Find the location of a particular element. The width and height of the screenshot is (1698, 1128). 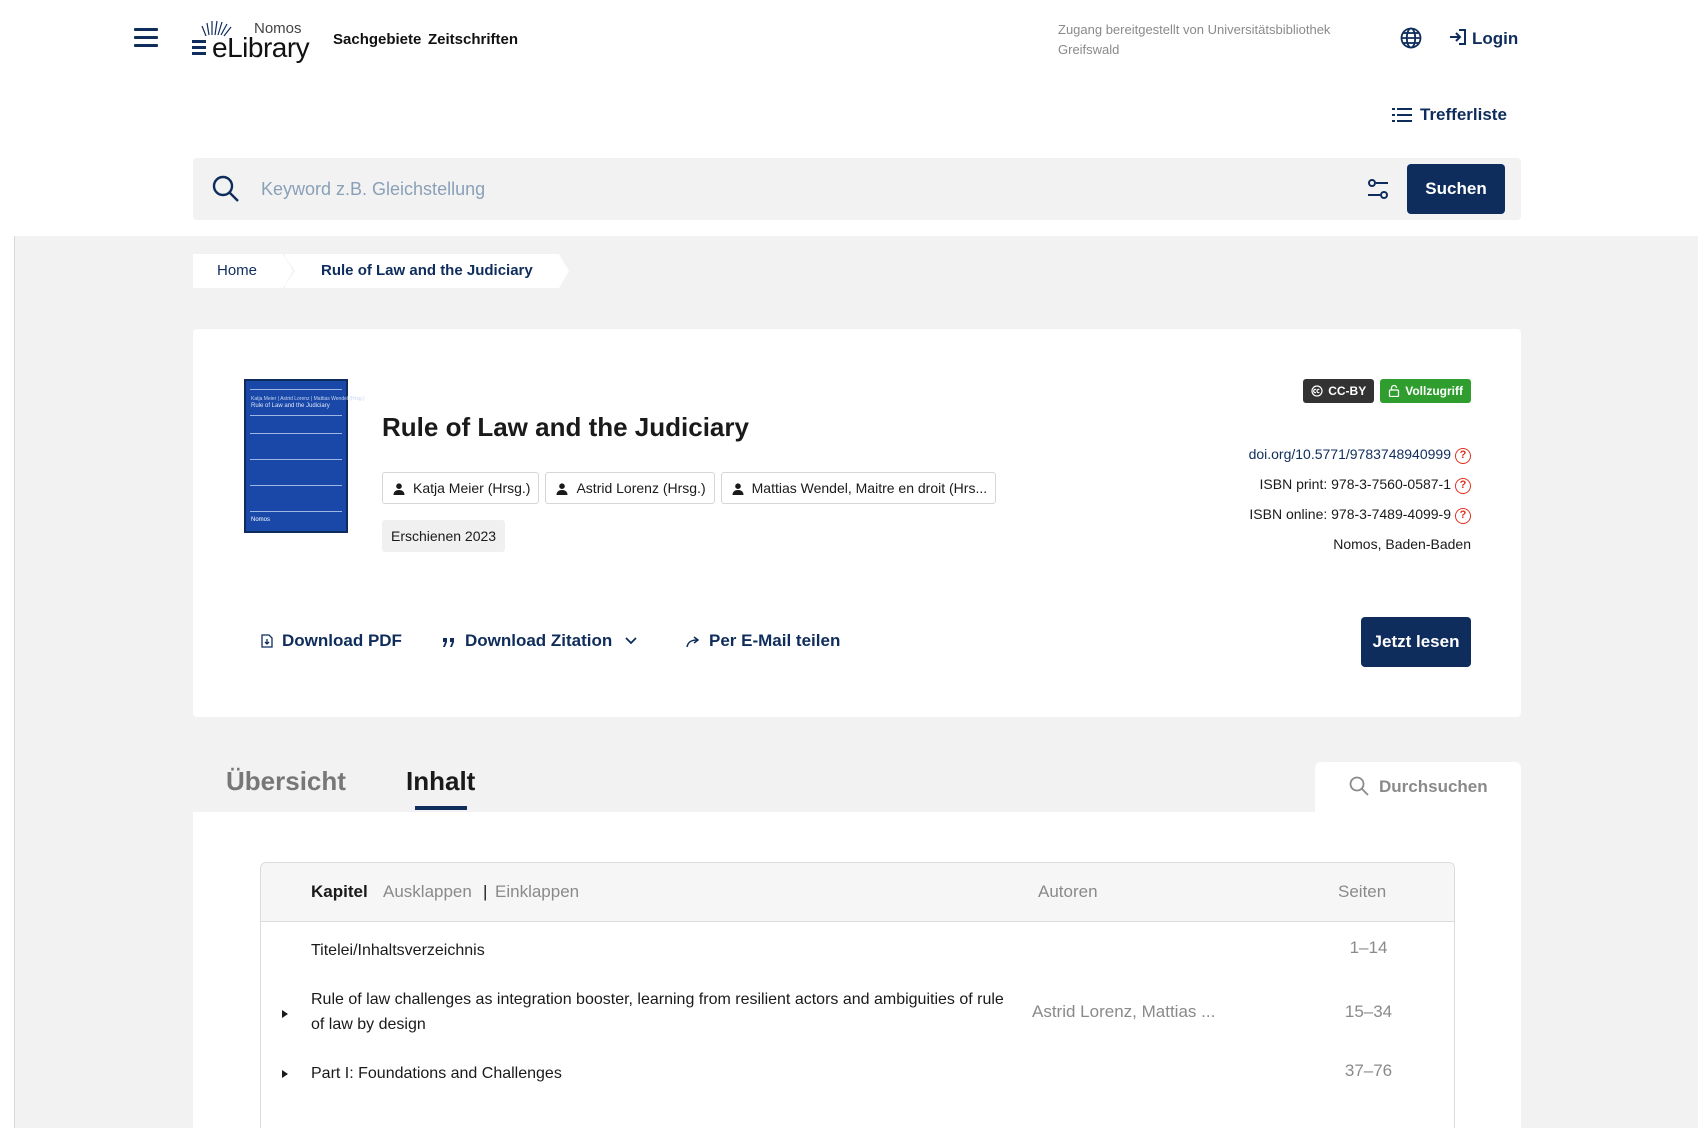

table-row: Part I: Foundations and Challenges 37–76 is located at coordinates (857, 1079).